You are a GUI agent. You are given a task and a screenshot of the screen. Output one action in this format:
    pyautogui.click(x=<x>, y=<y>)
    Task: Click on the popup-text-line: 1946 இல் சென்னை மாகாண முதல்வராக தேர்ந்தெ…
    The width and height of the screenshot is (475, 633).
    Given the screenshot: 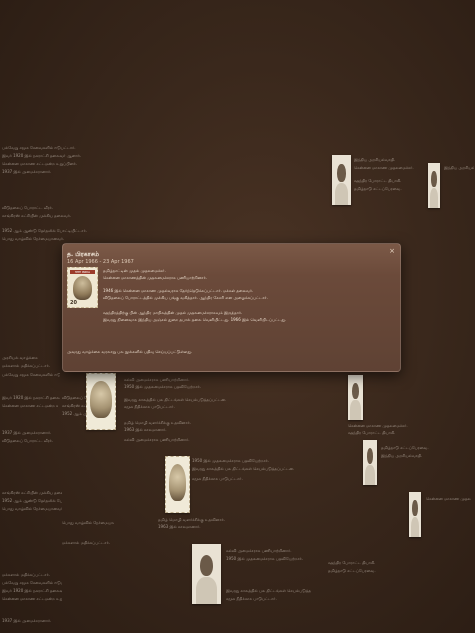 What is the action you would take?
    pyautogui.click(x=178, y=290)
    